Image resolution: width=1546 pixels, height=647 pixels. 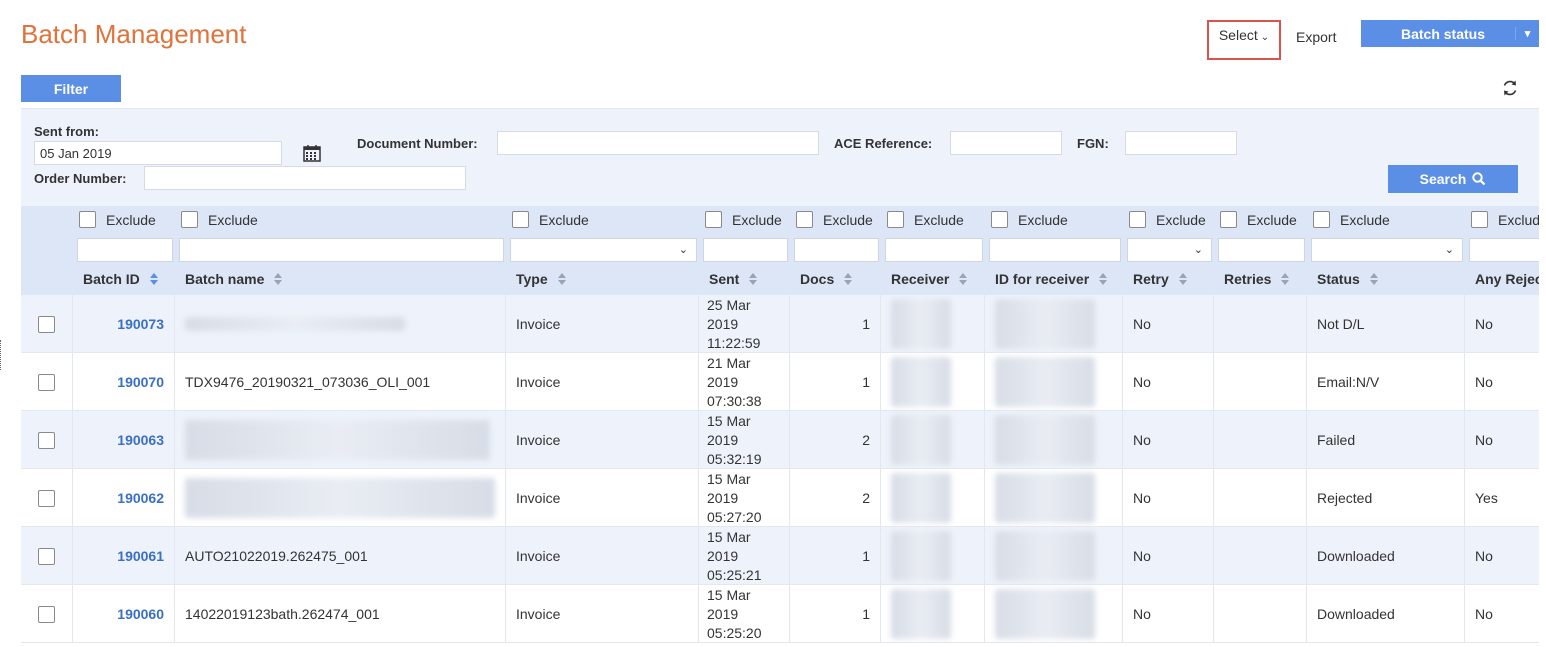 What do you see at coordinates (1386, 382) in the screenshot?
I see `status-cell: Email:N/V` at bounding box center [1386, 382].